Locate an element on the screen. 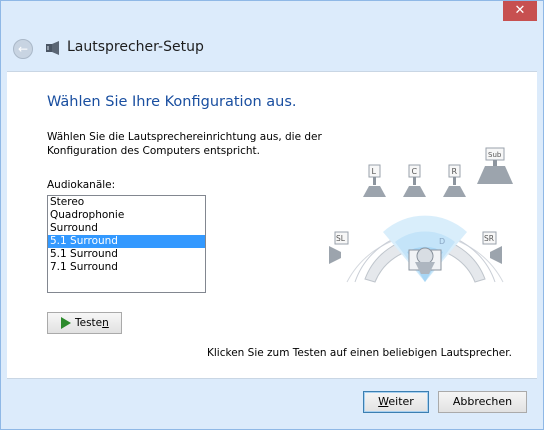 The width and height of the screenshot is (544, 430). speaker-label-sub: Sub is located at coordinates (495, 155).